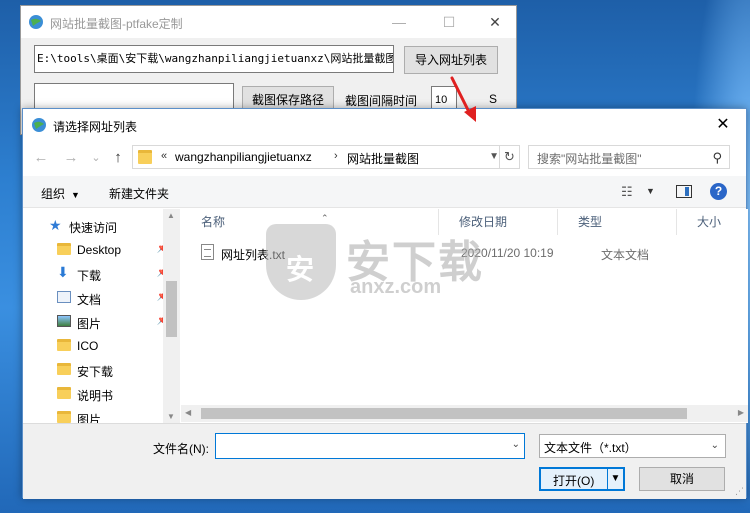 Image resolution: width=750 pixels, height=513 pixels. Describe the element at coordinates (301, 262) in the screenshot. I see `watermark-shield-logo: 安` at that location.